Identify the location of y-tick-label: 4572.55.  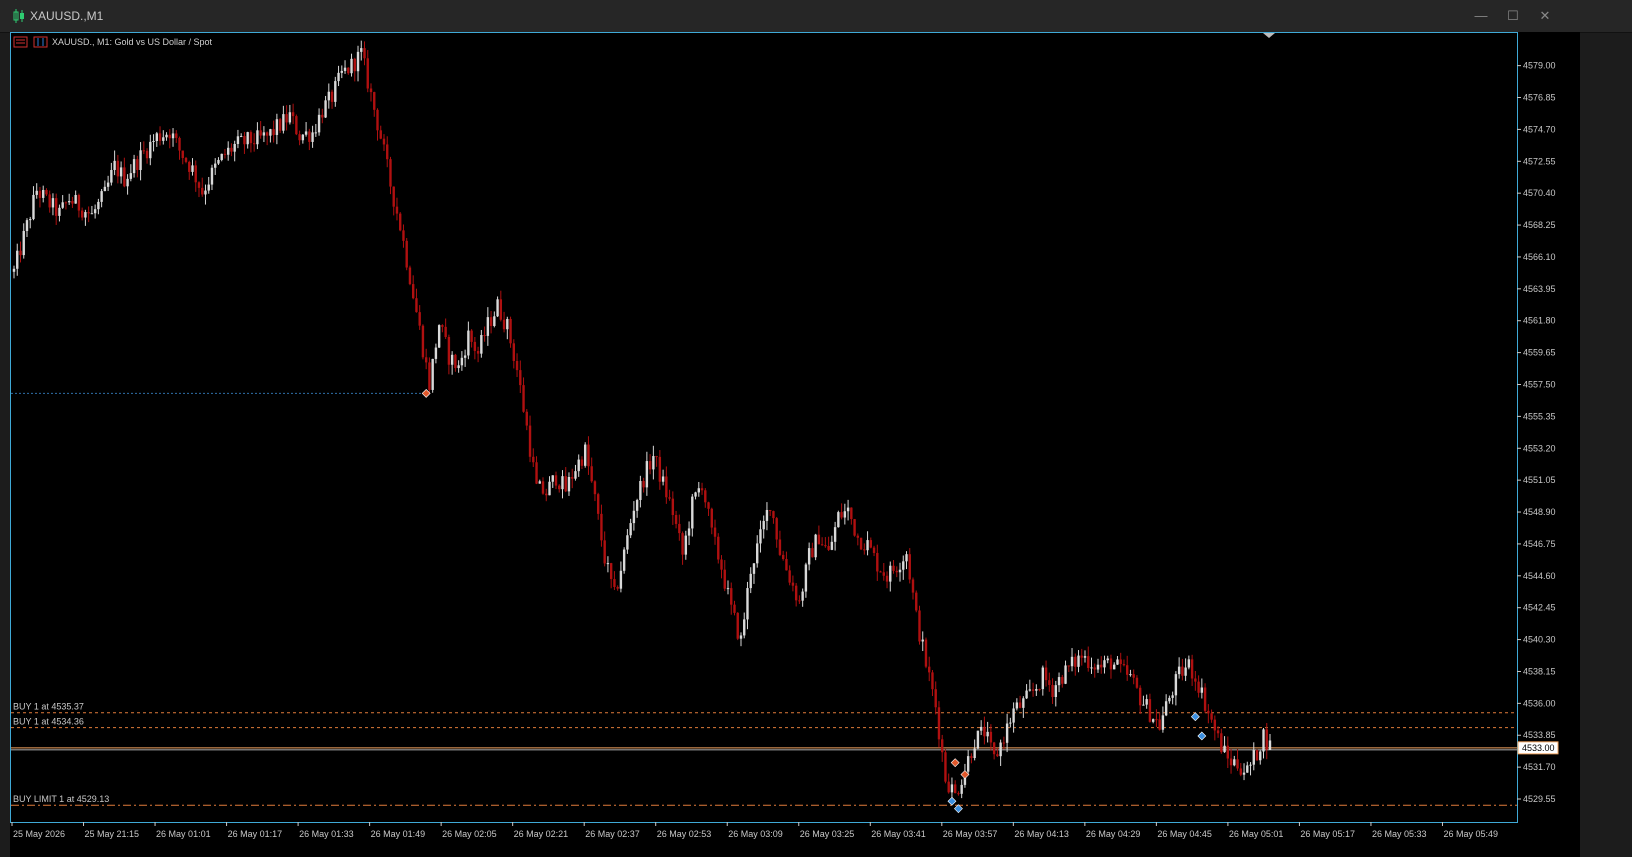
(1539, 161).